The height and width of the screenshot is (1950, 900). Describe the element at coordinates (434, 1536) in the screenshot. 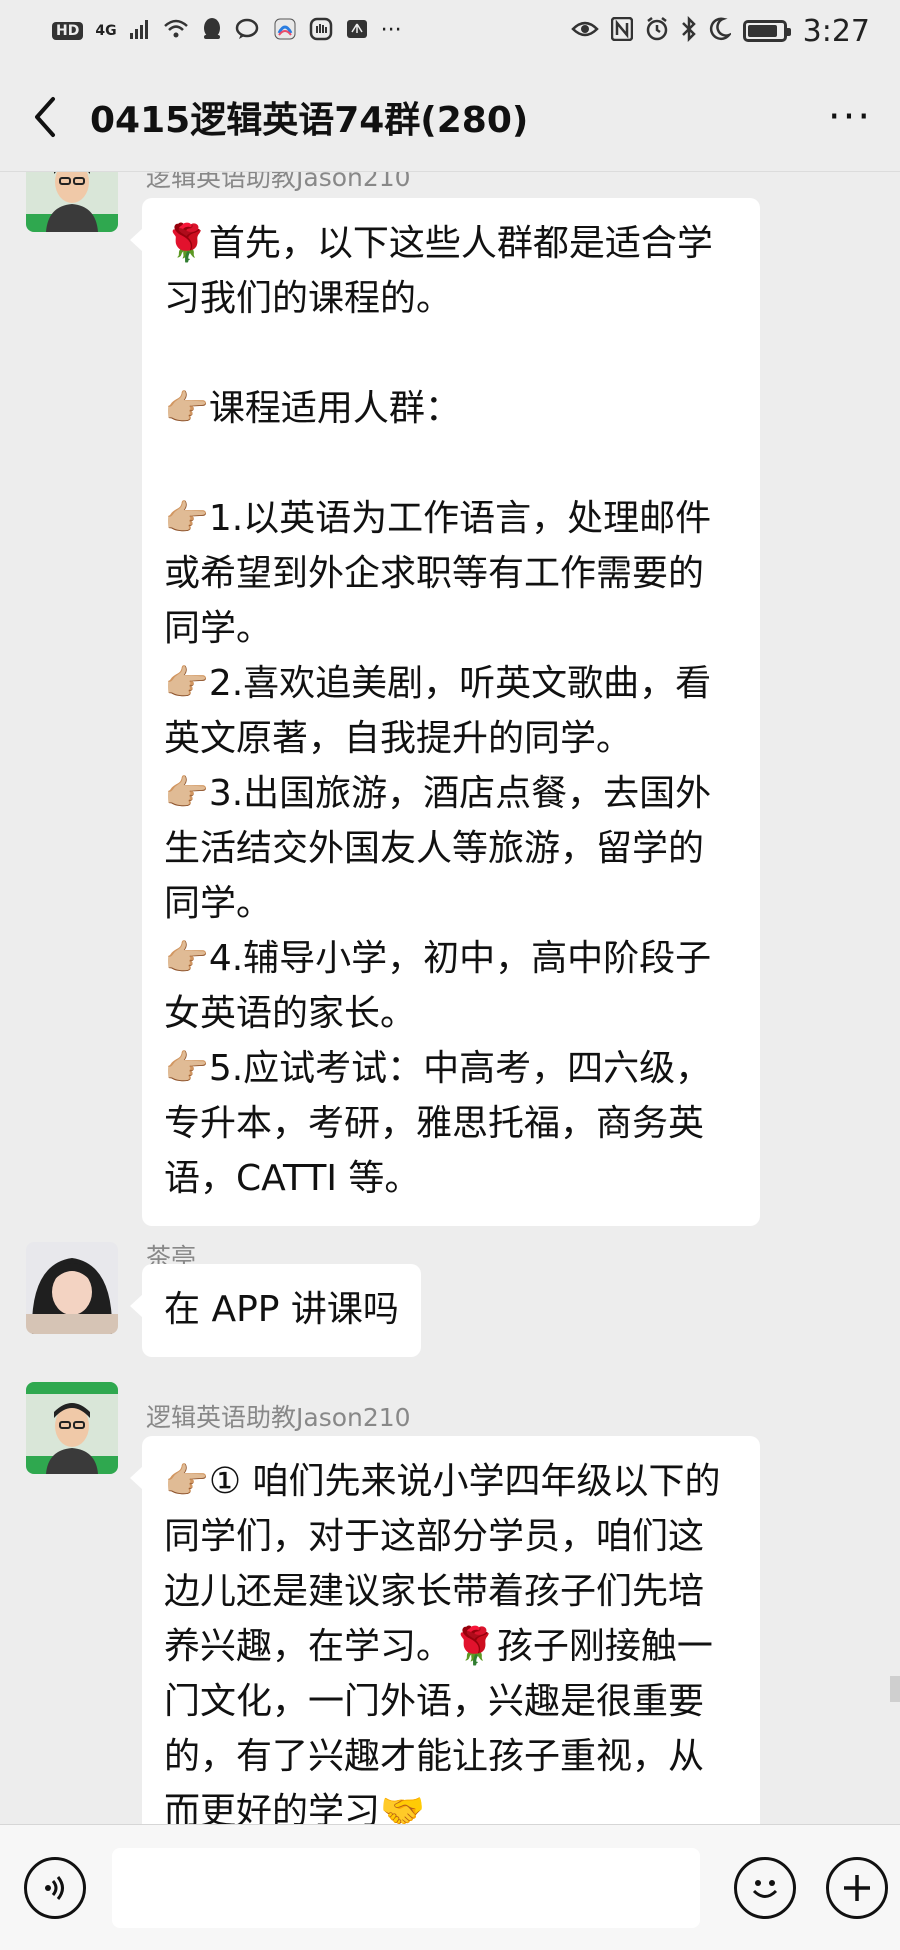

I see `message-line: 同学们，对于这部分学员，咱们这` at that location.